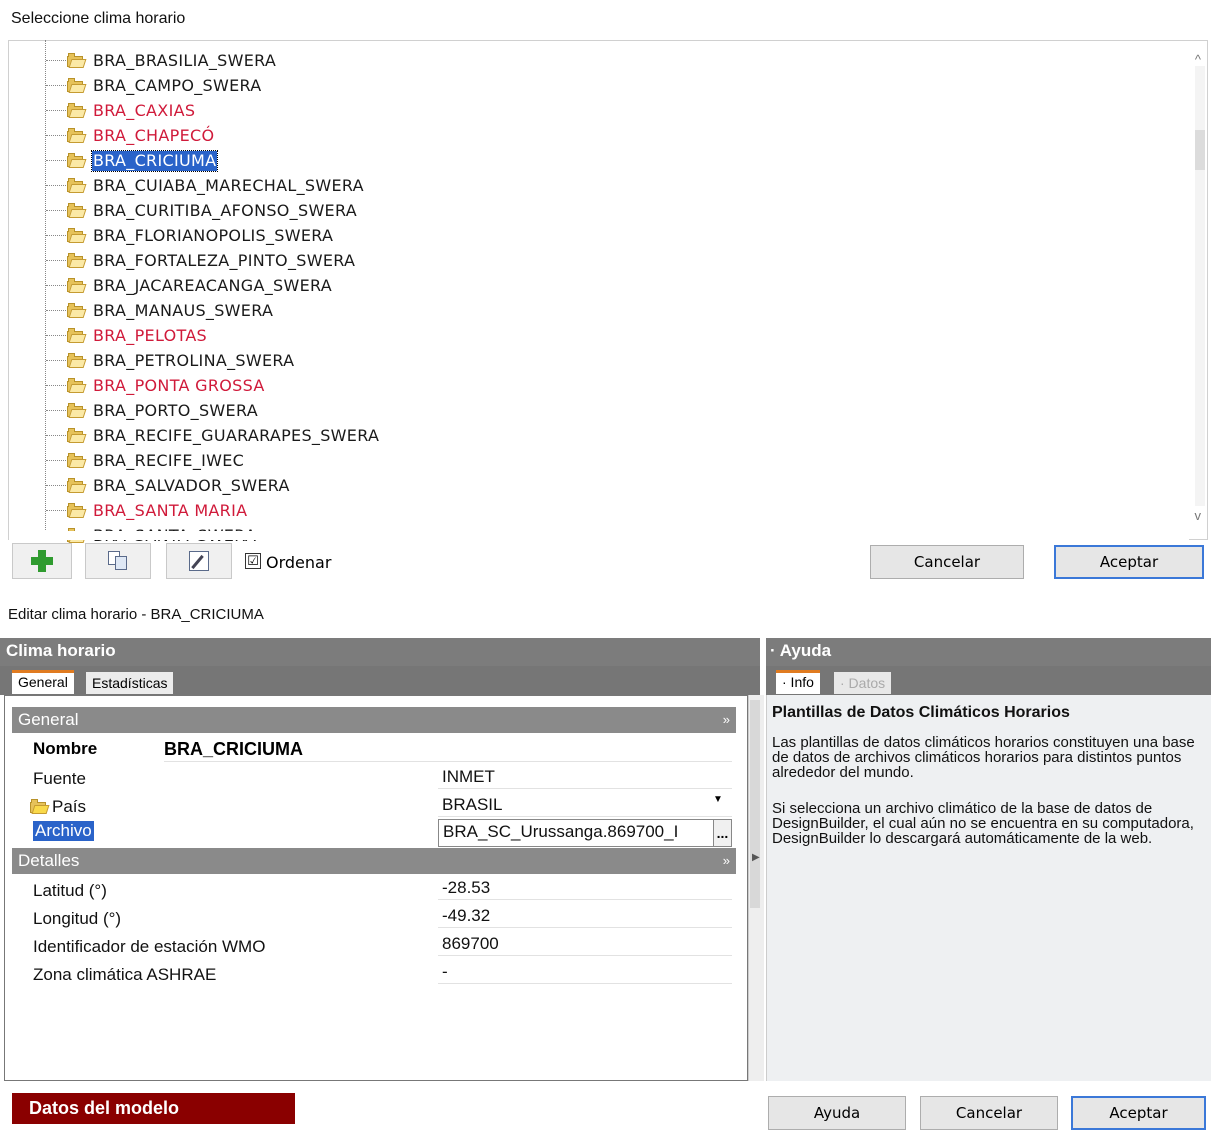  Describe the element at coordinates (193, 361) in the screenshot. I see `tree-item-label: BRA_PETROLINA_SWERA` at that location.